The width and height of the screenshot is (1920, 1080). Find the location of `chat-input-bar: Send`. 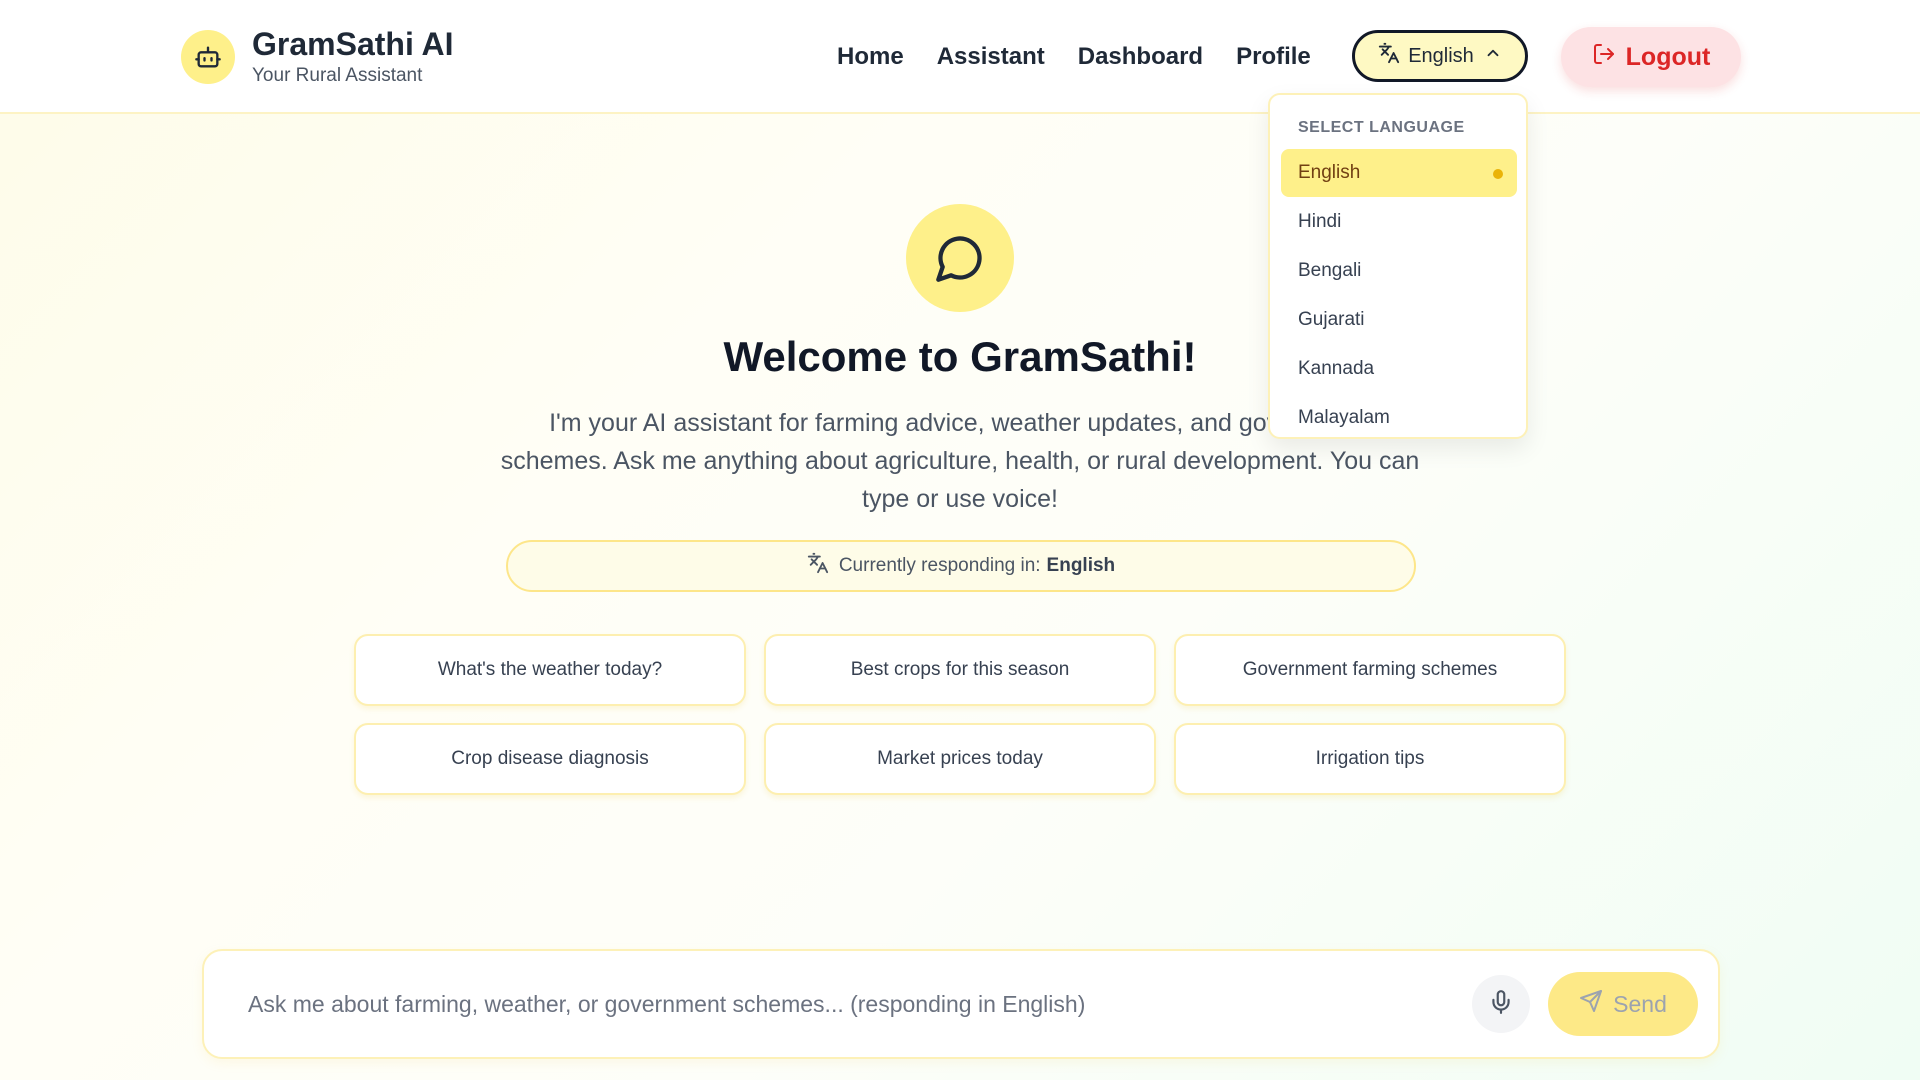

chat-input-bar: Send is located at coordinates (961, 1004).